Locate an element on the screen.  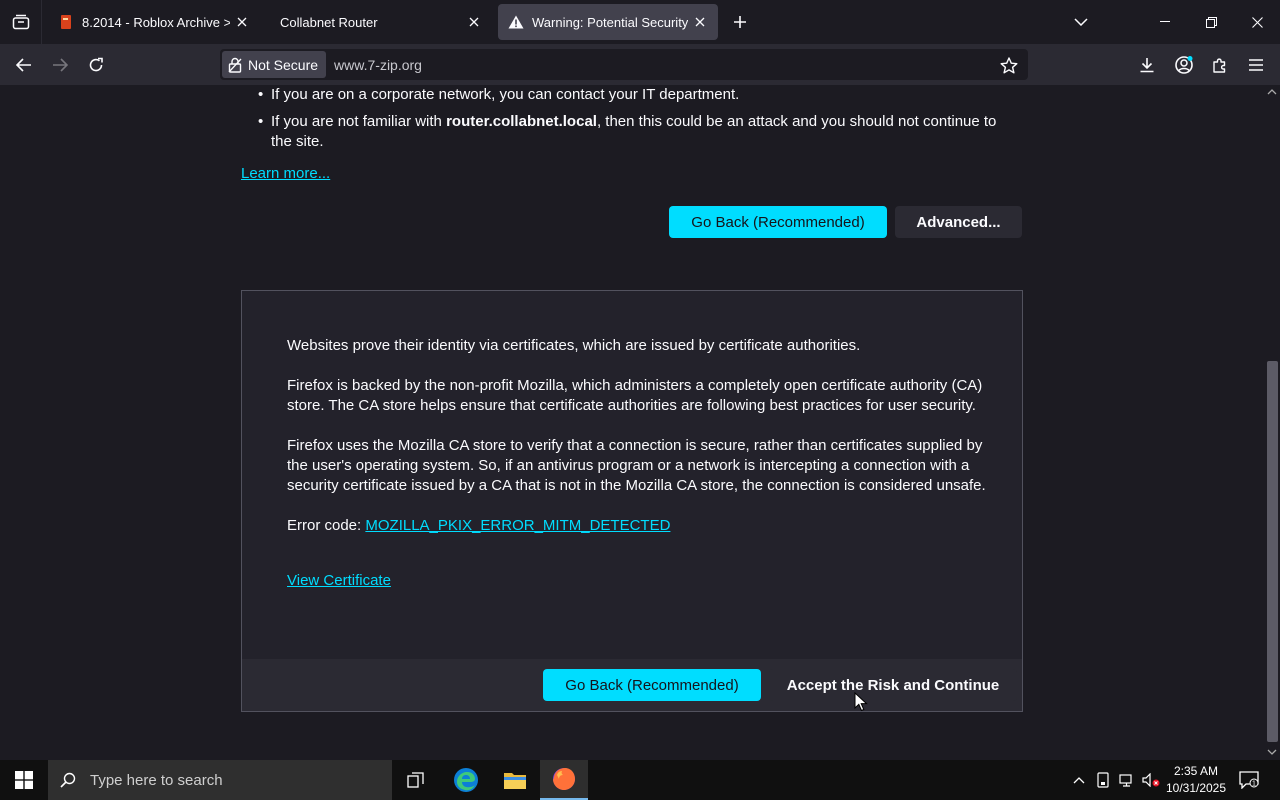
notification-center-button: 1 is located at coordinates (1249, 780).